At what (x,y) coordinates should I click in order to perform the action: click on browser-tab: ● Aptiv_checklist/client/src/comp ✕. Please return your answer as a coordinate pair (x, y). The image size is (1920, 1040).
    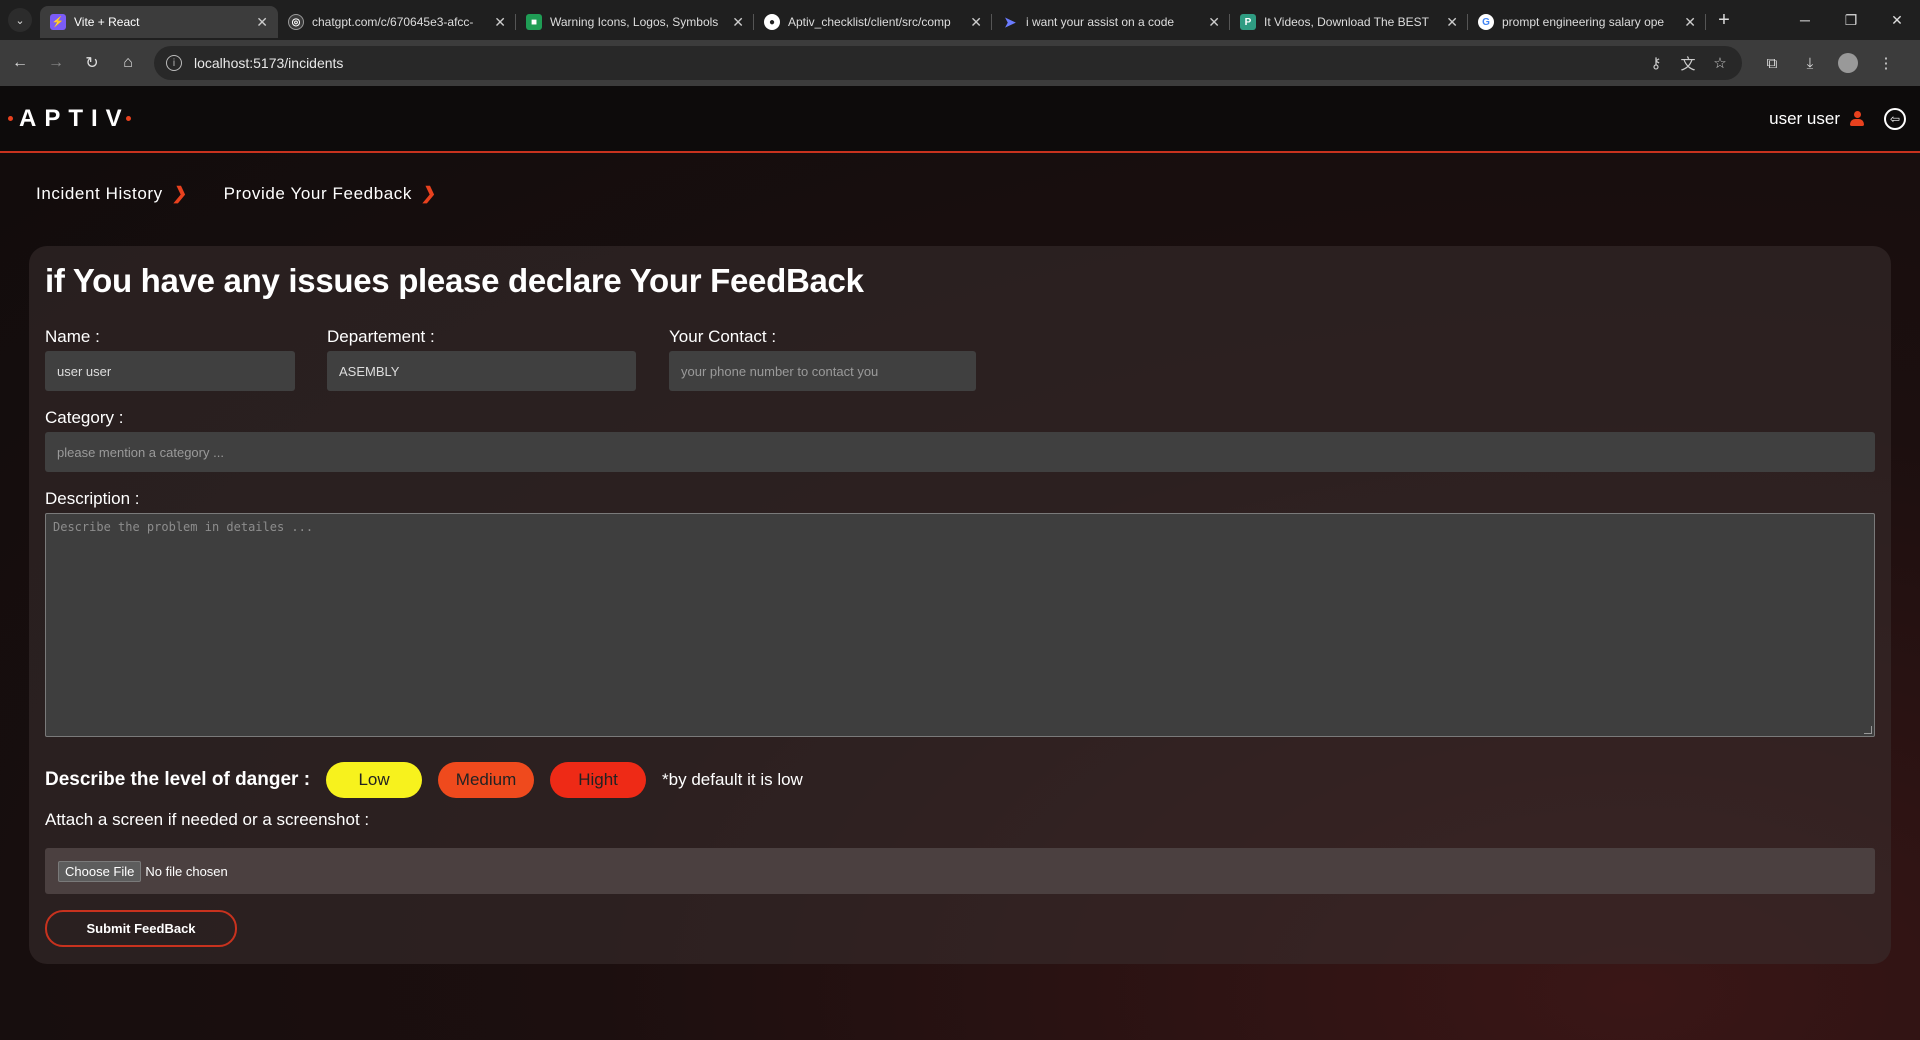
    Looking at the image, I should click on (873, 22).